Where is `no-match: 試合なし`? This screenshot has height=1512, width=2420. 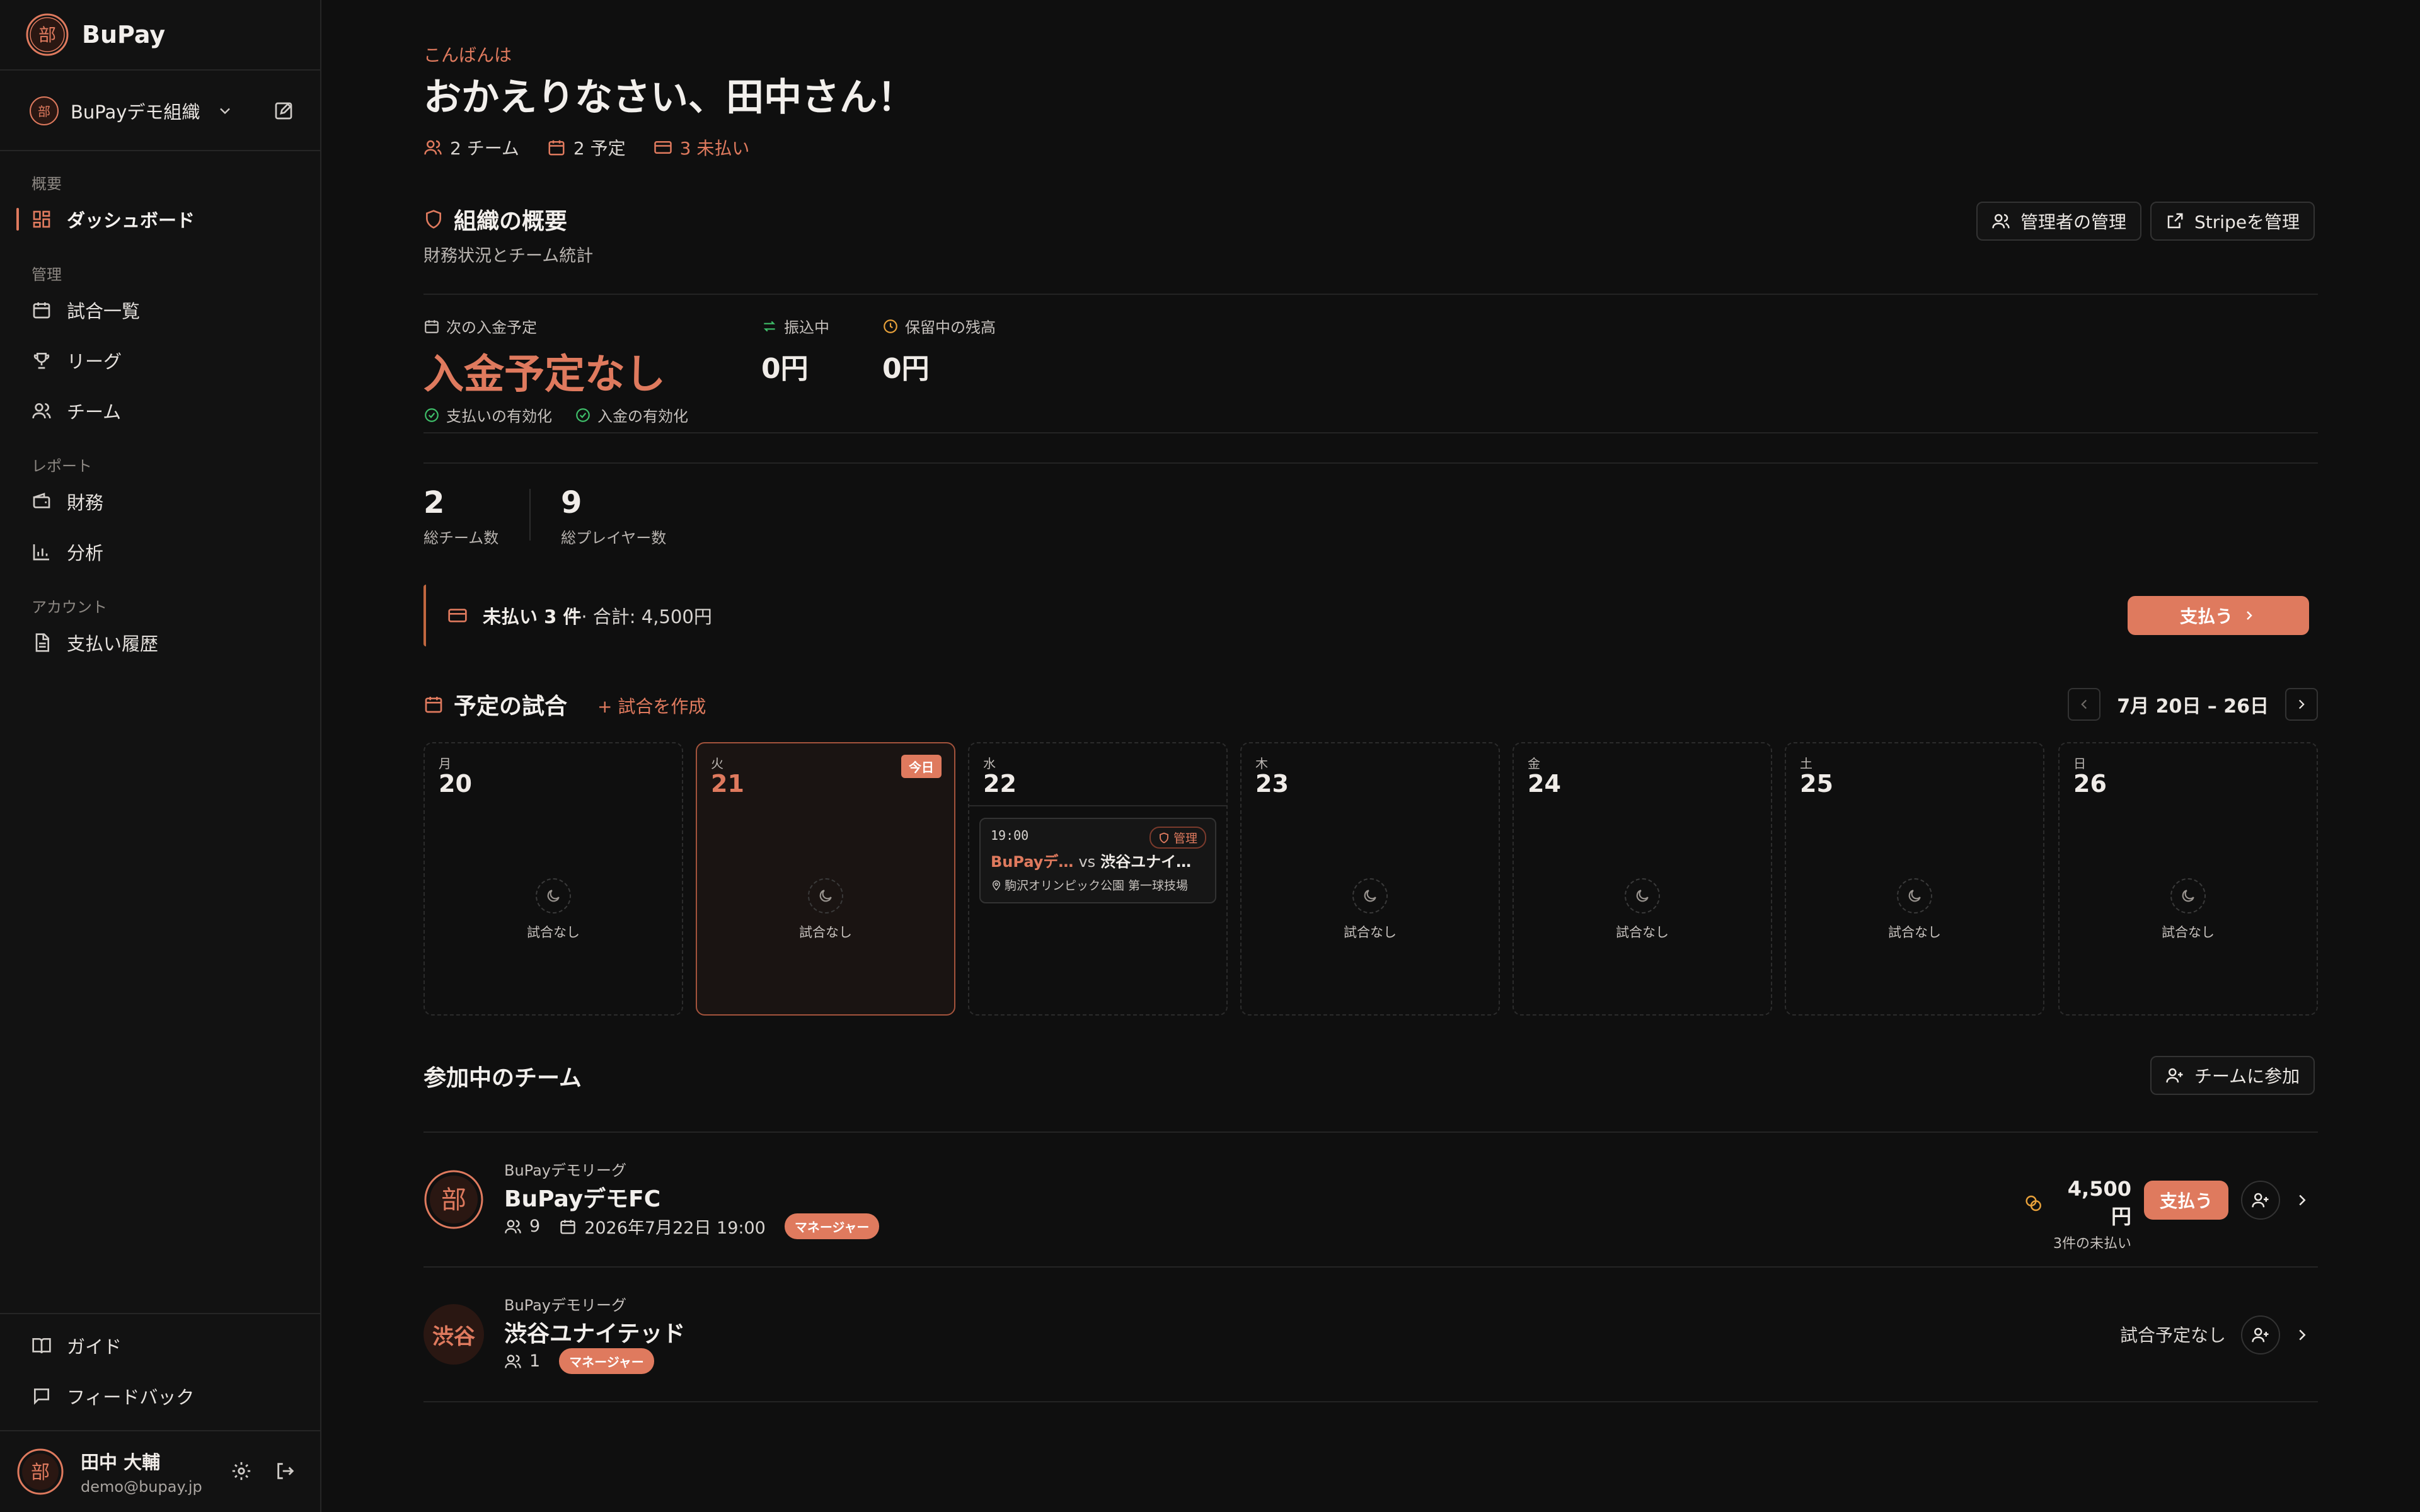
no-match: 試合なし is located at coordinates (553, 909).